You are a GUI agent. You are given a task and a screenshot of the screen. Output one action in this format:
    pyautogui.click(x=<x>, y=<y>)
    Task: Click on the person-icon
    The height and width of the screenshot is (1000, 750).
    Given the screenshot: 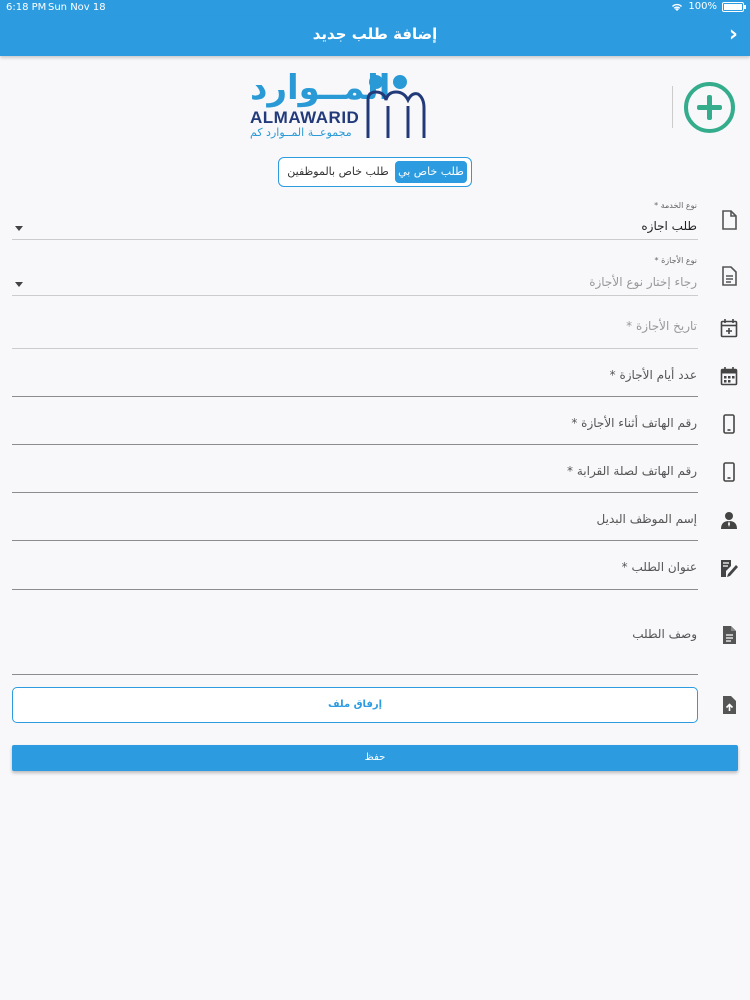 What is the action you would take?
    pyautogui.click(x=729, y=520)
    